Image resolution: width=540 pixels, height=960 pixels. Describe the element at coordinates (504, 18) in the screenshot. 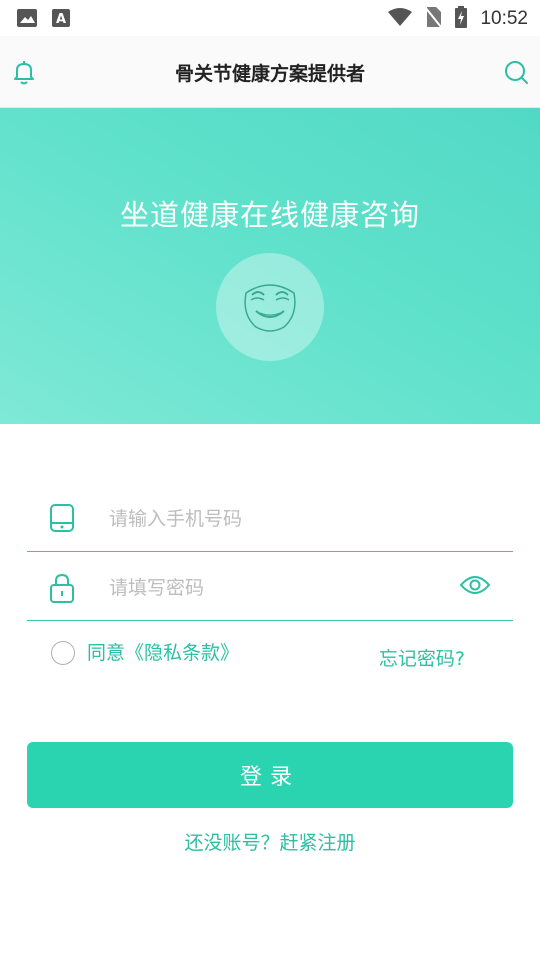

I see `clock: 10:52` at that location.